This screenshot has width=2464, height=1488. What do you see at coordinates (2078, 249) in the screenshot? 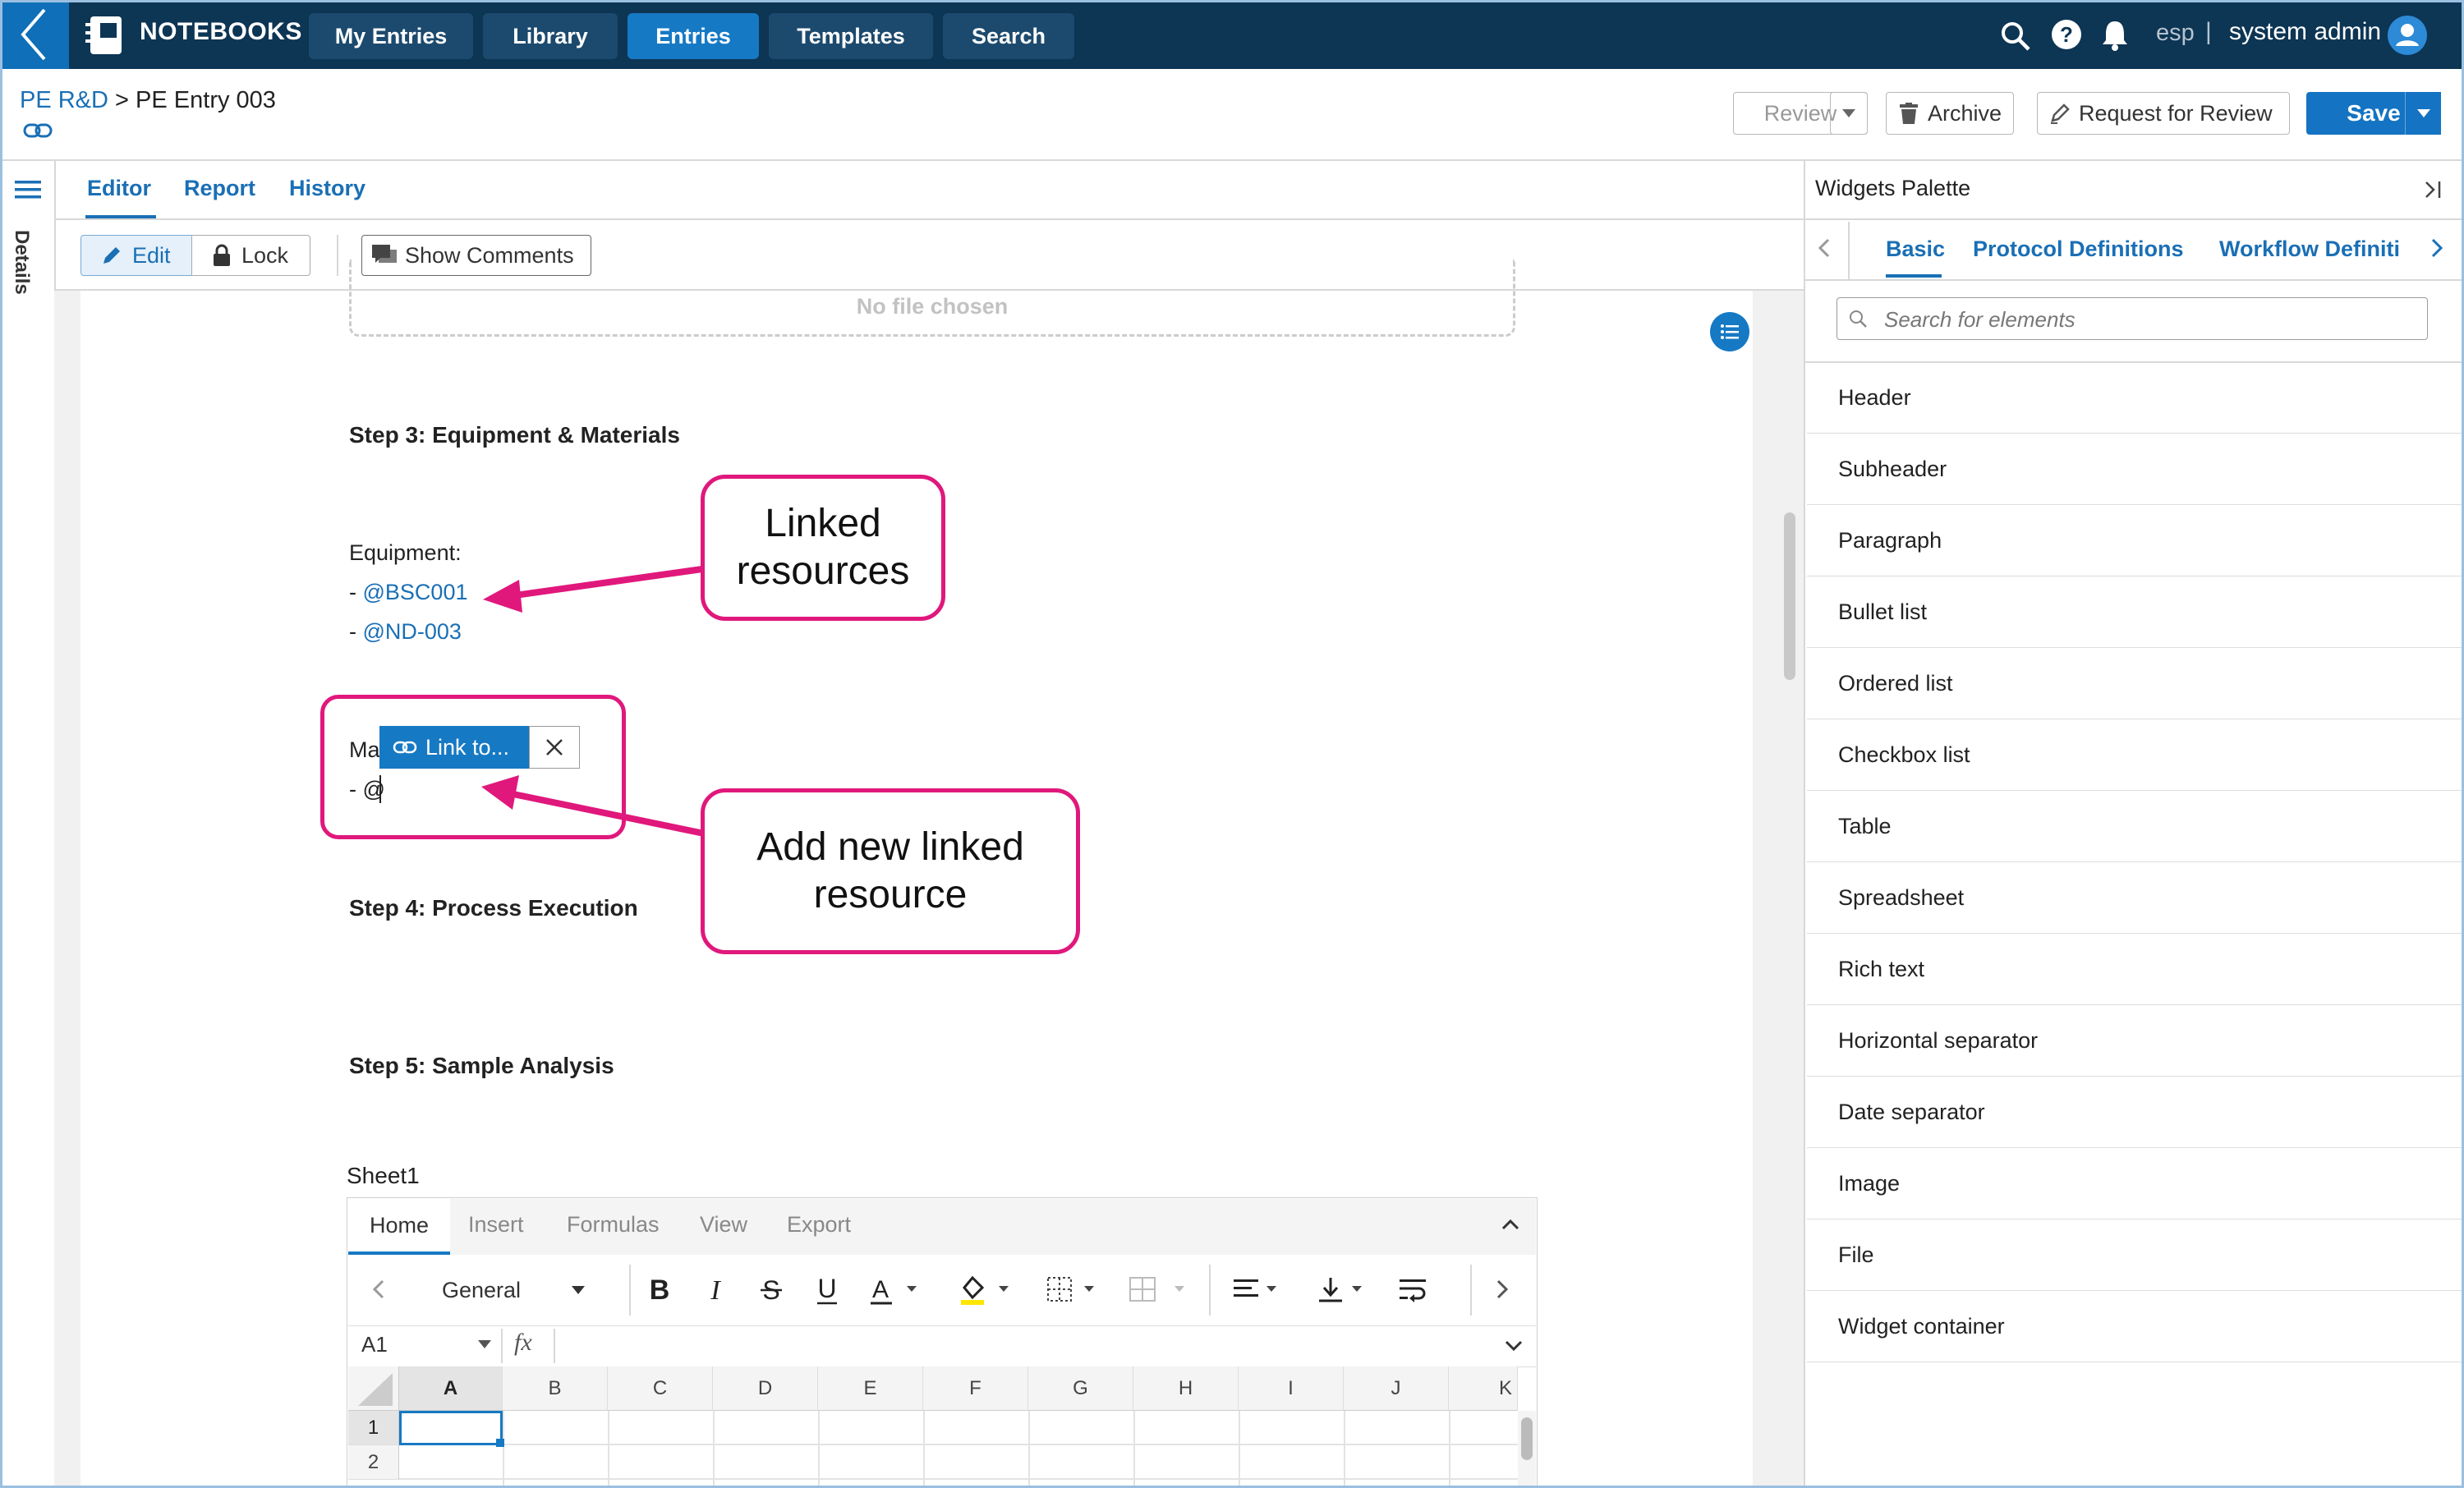
I see `palette-tab-protocol-definitions: Protocol Definitions` at bounding box center [2078, 249].